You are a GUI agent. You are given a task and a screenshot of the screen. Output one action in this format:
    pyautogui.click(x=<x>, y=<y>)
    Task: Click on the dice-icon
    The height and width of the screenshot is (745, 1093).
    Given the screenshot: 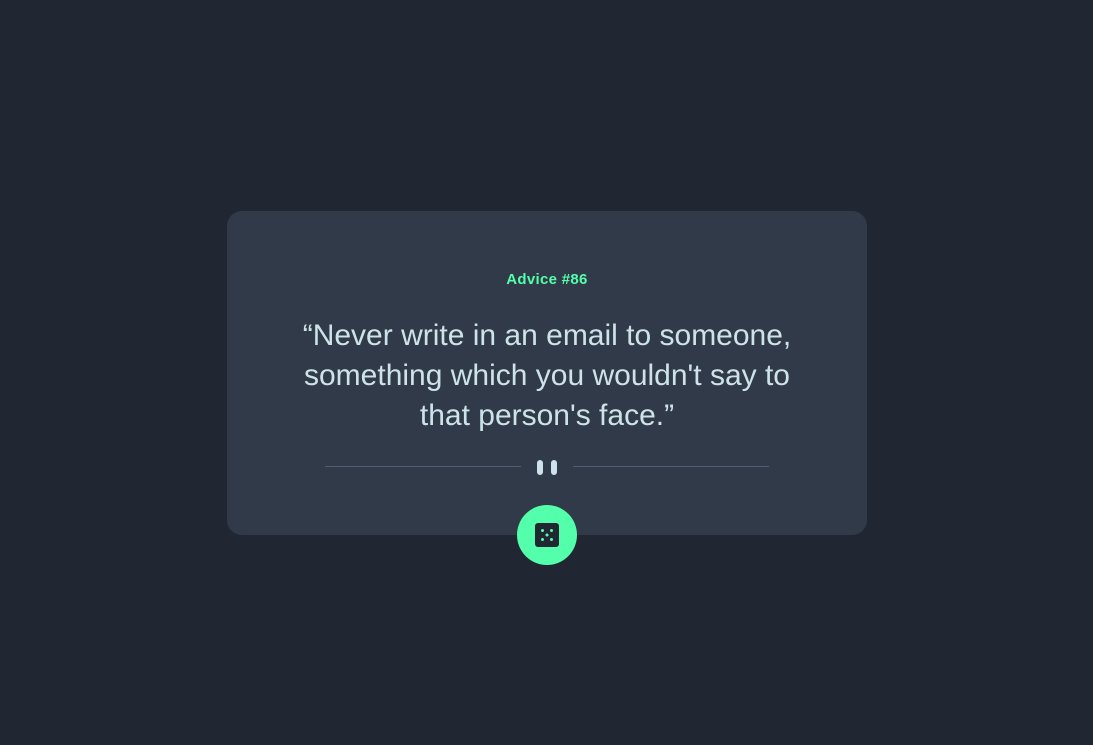 What is the action you would take?
    pyautogui.click(x=547, y=535)
    